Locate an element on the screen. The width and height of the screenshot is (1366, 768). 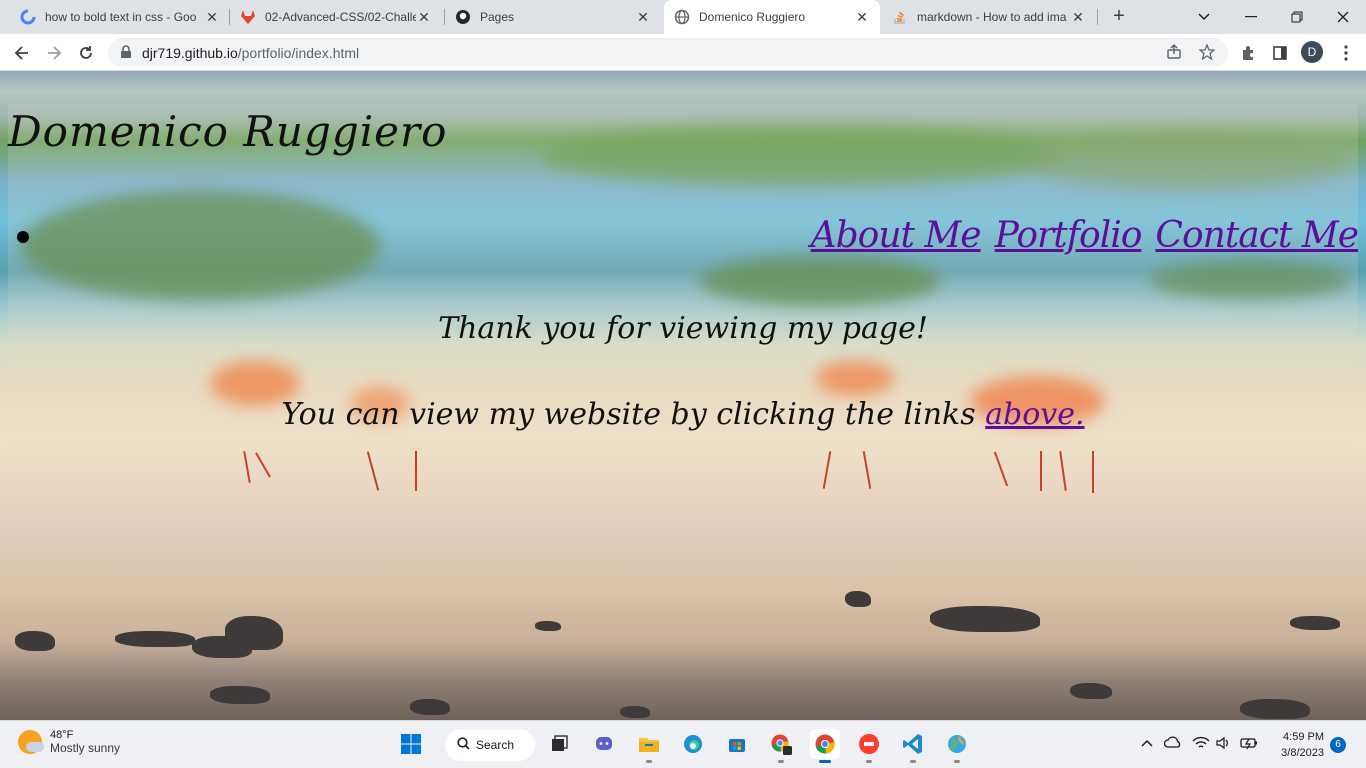
globe-icon is located at coordinates (682, 17).